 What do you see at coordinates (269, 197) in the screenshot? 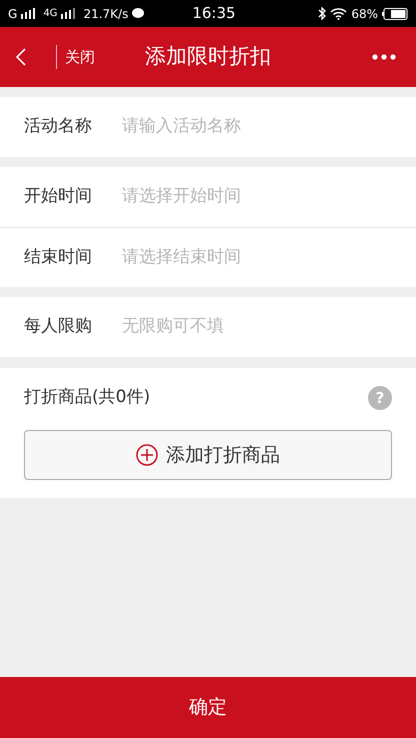
I see `input-field: 请选择开始时间` at bounding box center [269, 197].